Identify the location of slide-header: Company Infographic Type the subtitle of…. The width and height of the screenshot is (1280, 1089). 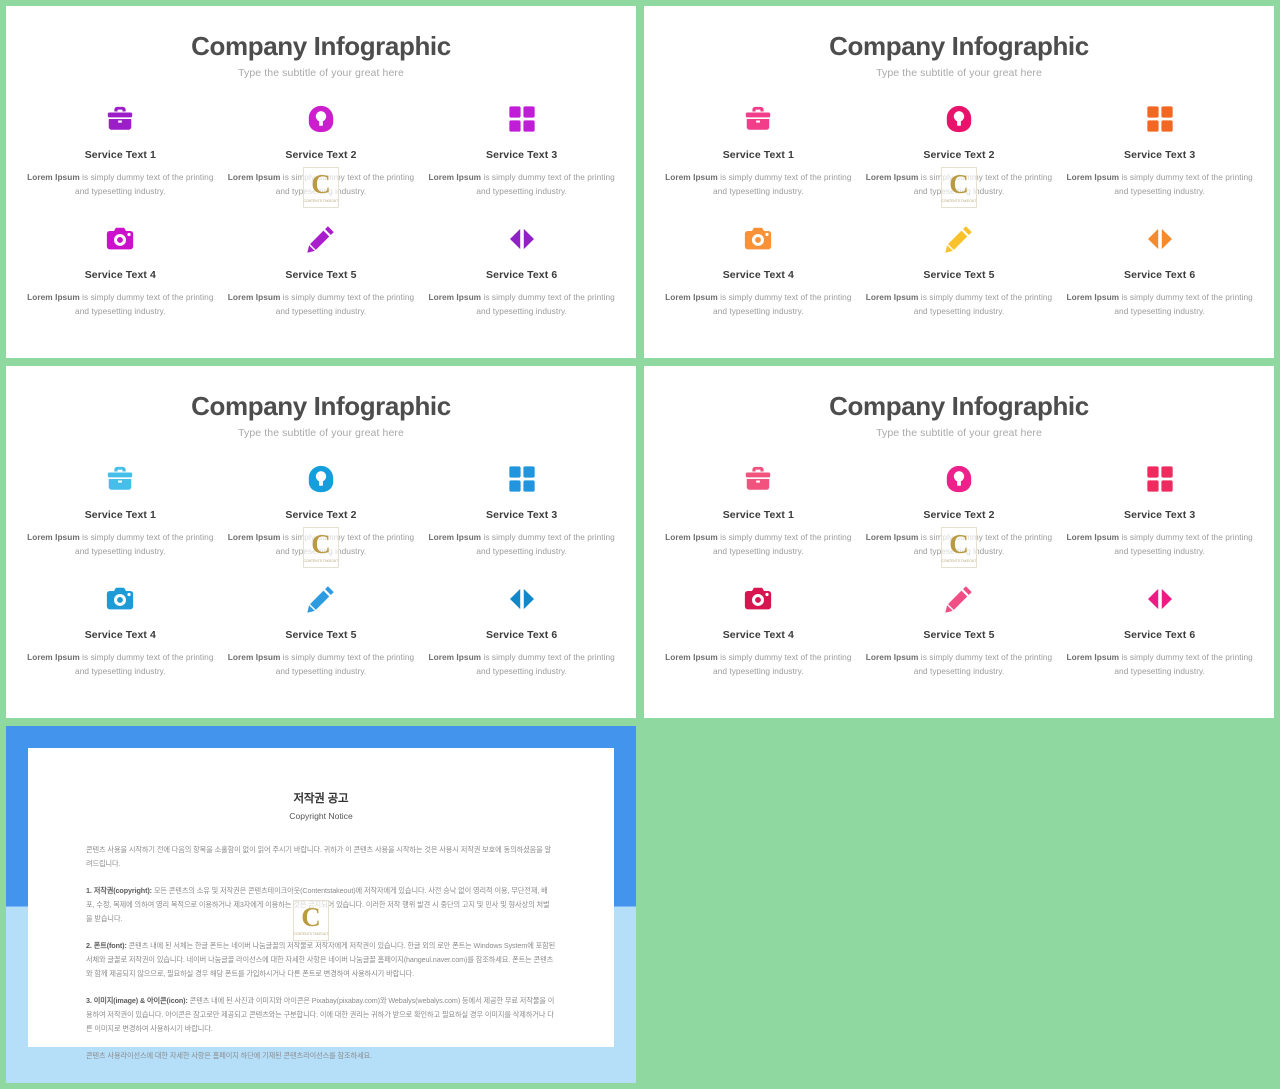
(959, 402).